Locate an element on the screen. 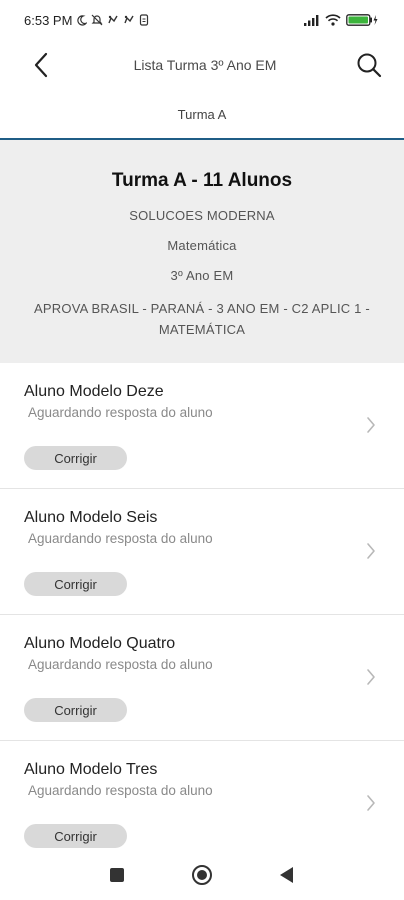 The image size is (404, 900). app-bar: Lista Turma 3º Ano EM is located at coordinates (202, 65).